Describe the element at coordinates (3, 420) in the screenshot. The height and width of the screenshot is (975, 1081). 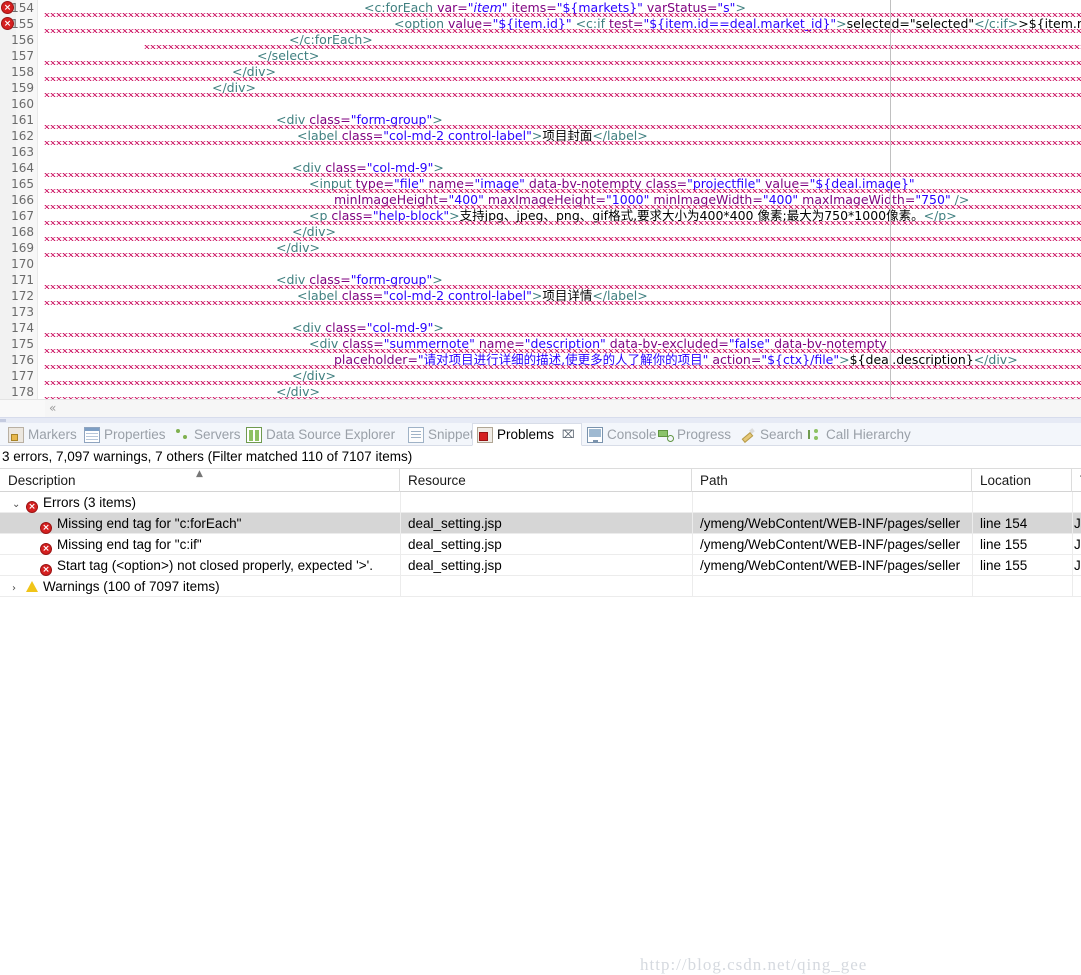
I see `sash-grip` at that location.